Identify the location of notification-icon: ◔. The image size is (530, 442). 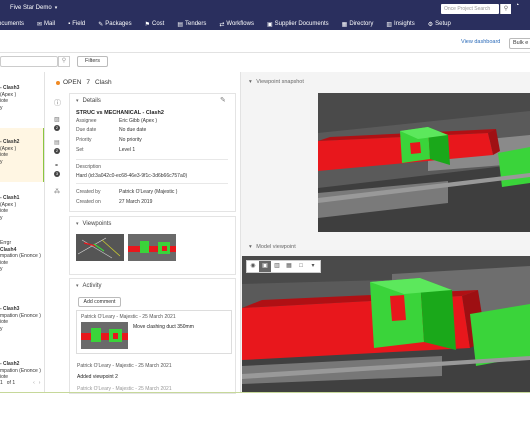
(517, 5).